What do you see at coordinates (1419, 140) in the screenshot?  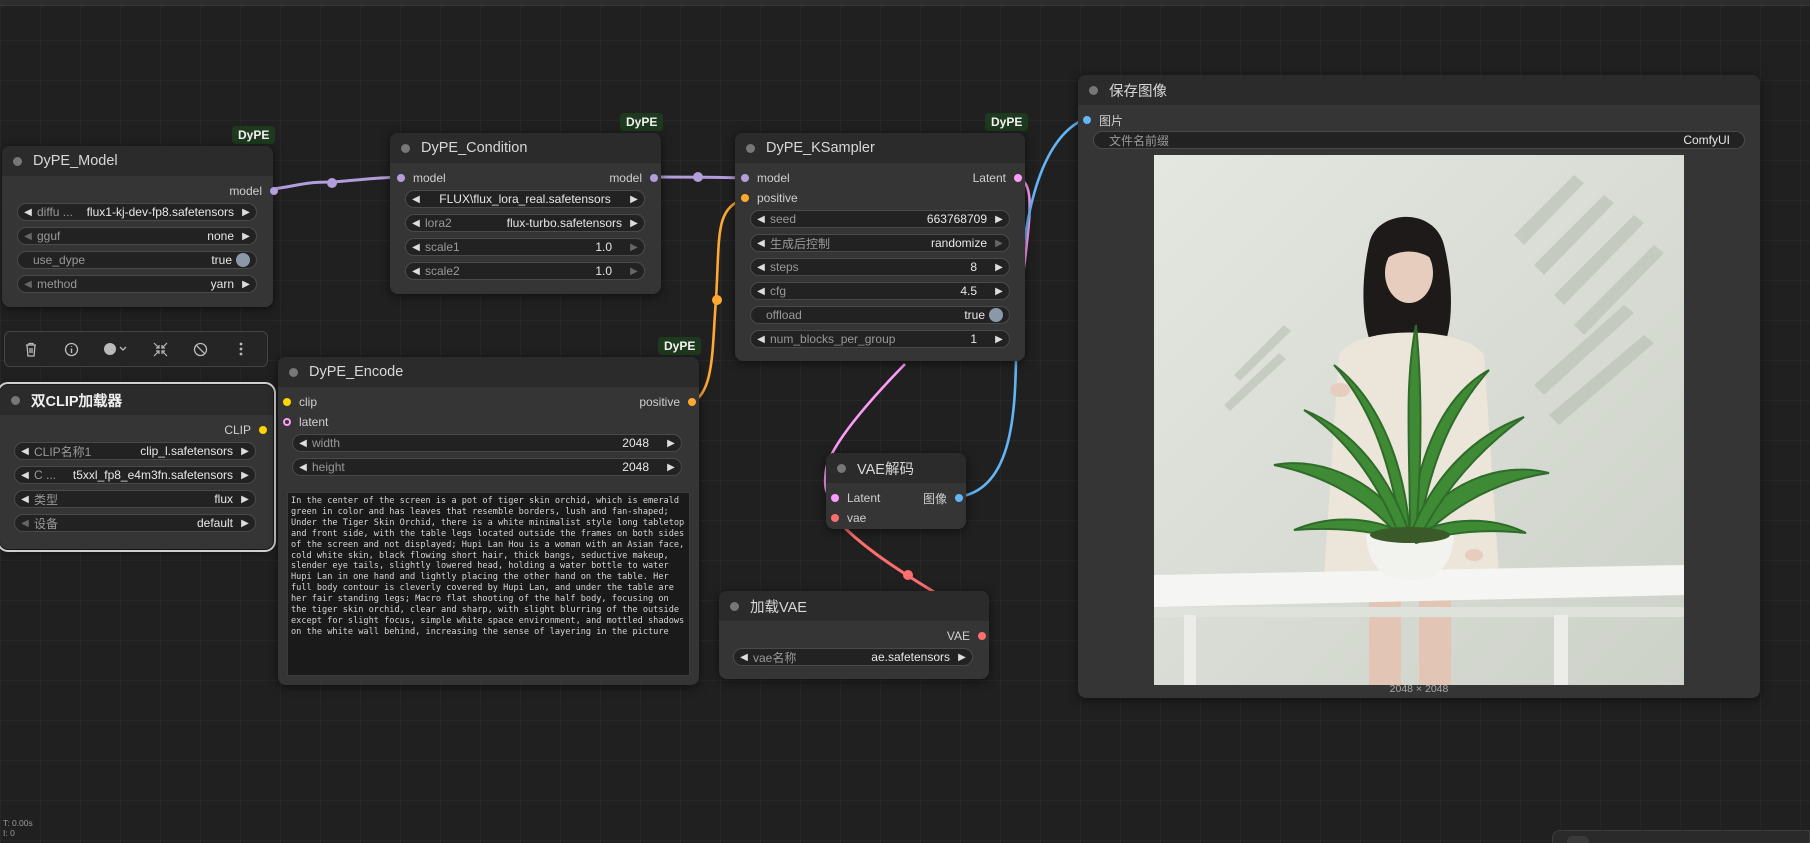 I see `widget-filename-prefix: 文件名前缀 ComfyUI` at bounding box center [1419, 140].